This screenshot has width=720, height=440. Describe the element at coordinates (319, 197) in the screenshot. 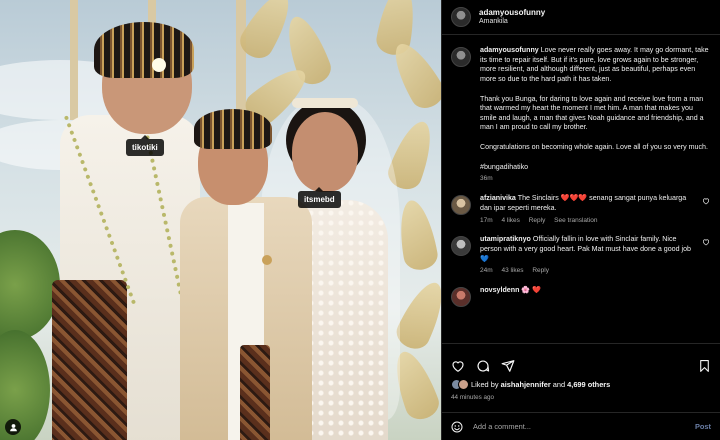

I see `photo-user-tag: itsmebd` at that location.